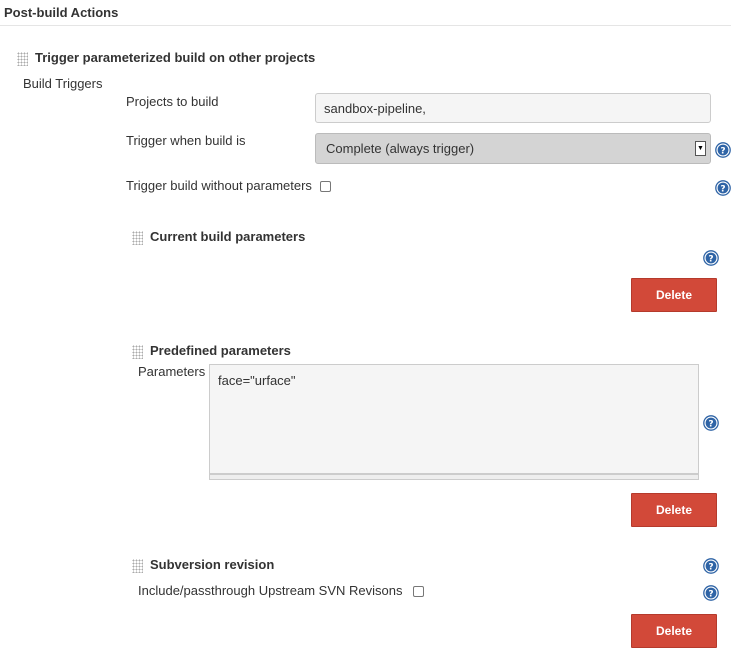 This screenshot has height=664, width=731. Describe the element at coordinates (365, 25) in the screenshot. I see `section-divider` at that location.